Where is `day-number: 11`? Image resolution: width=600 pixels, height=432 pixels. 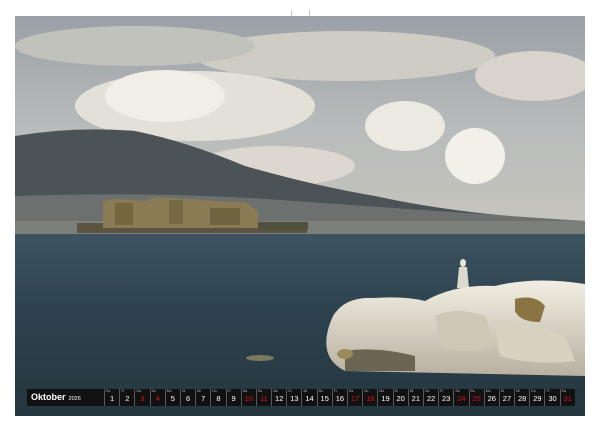 day-number: 11 is located at coordinates (264, 398).